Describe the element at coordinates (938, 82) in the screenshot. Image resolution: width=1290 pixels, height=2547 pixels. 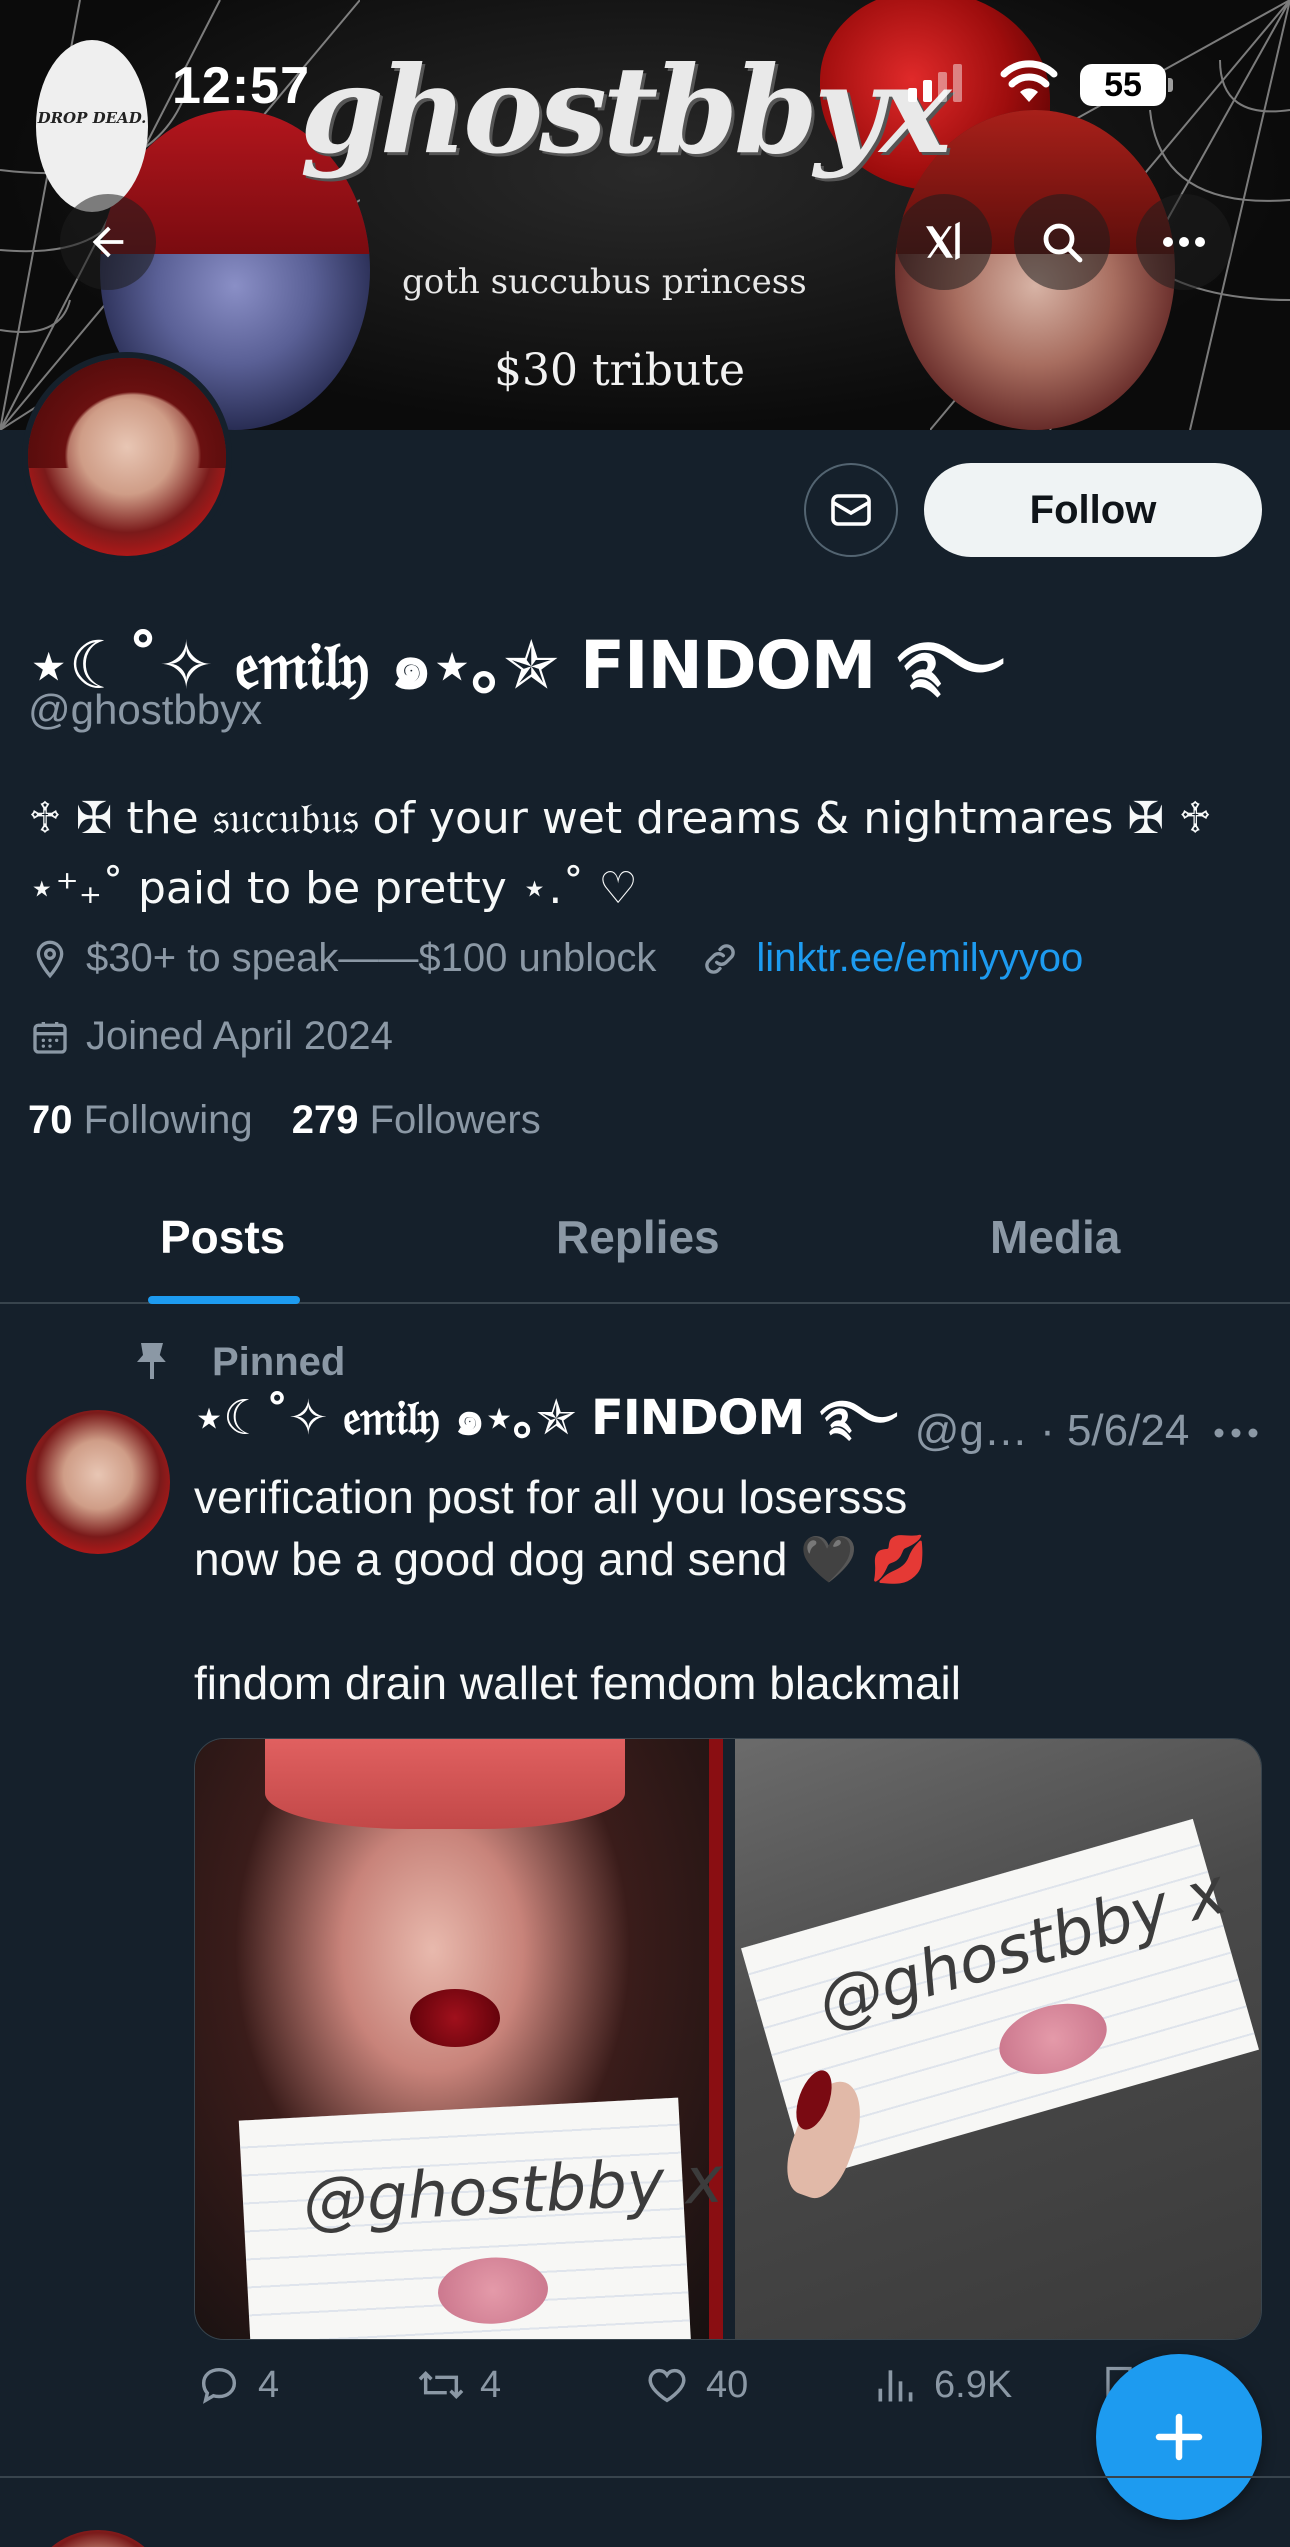
I see `cellular-signal-icon` at that location.